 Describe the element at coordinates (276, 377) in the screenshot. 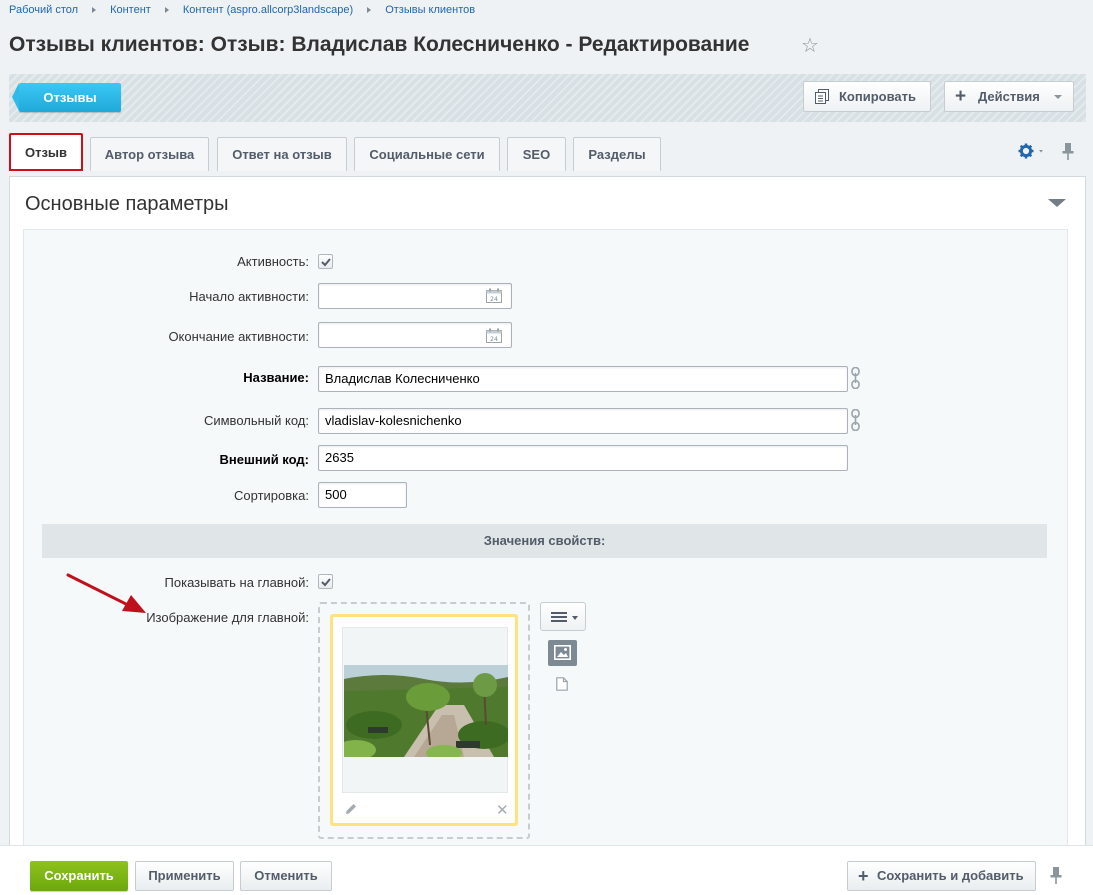

I see `name-label: Название:` at that location.